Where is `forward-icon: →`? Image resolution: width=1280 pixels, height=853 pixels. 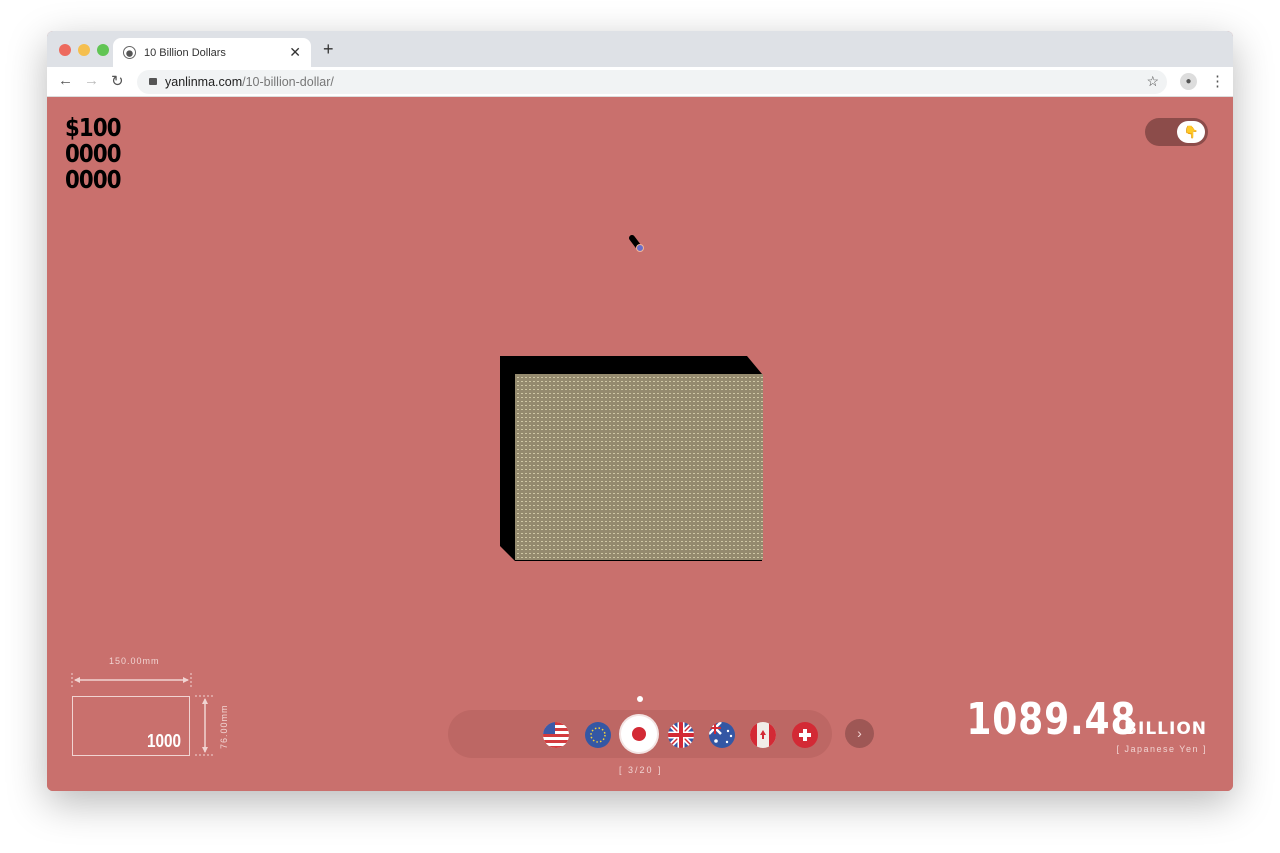
forward-icon: → is located at coordinates (91, 80).